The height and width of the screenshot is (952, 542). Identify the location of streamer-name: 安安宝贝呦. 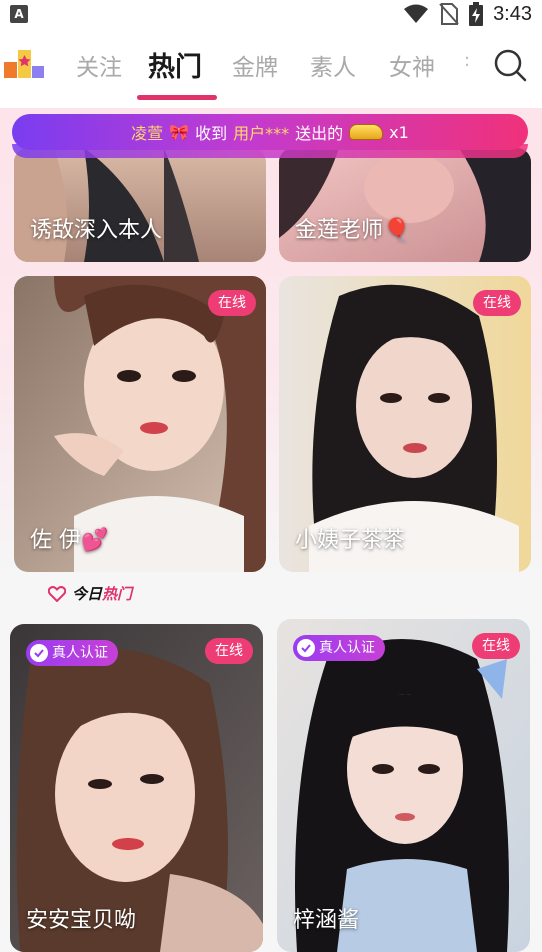
(81, 920).